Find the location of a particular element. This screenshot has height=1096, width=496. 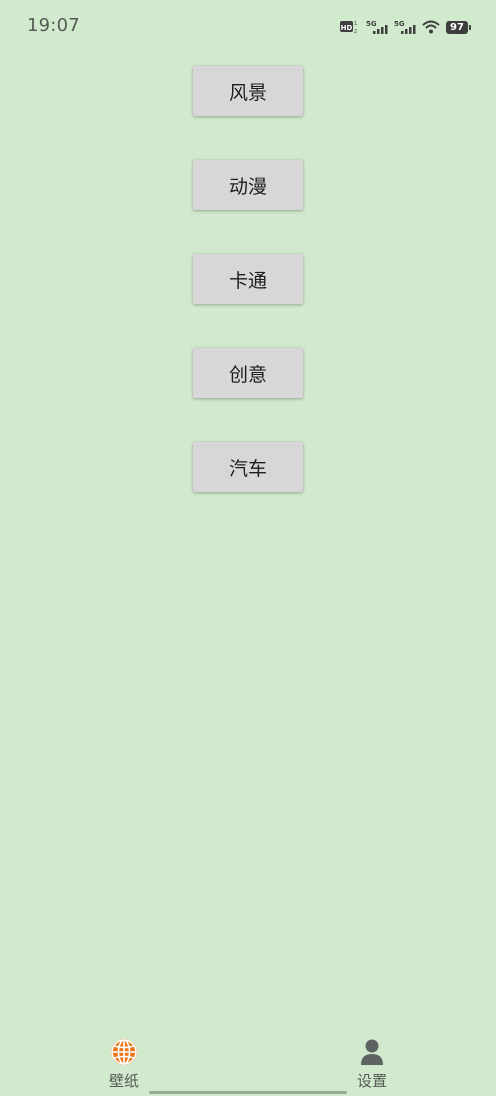

person-icon is located at coordinates (372, 1052).